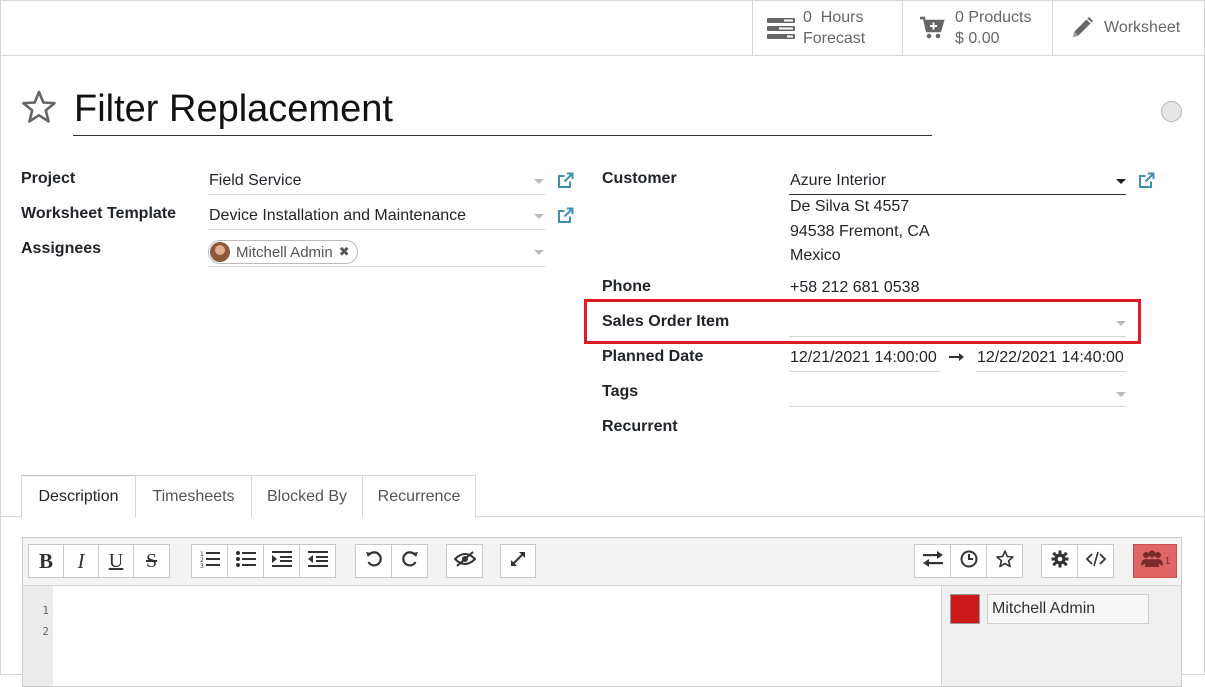  Describe the element at coordinates (860, 231) in the screenshot. I see `customer-address-line2: 94538 Fremont, CA` at that location.